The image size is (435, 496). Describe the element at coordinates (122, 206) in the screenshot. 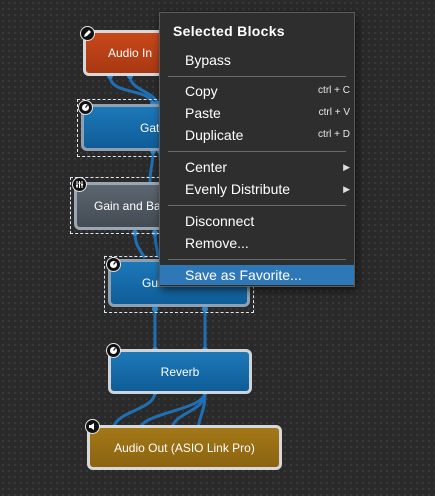

I see `gain-and-bass-block: Gain and Bass` at that location.